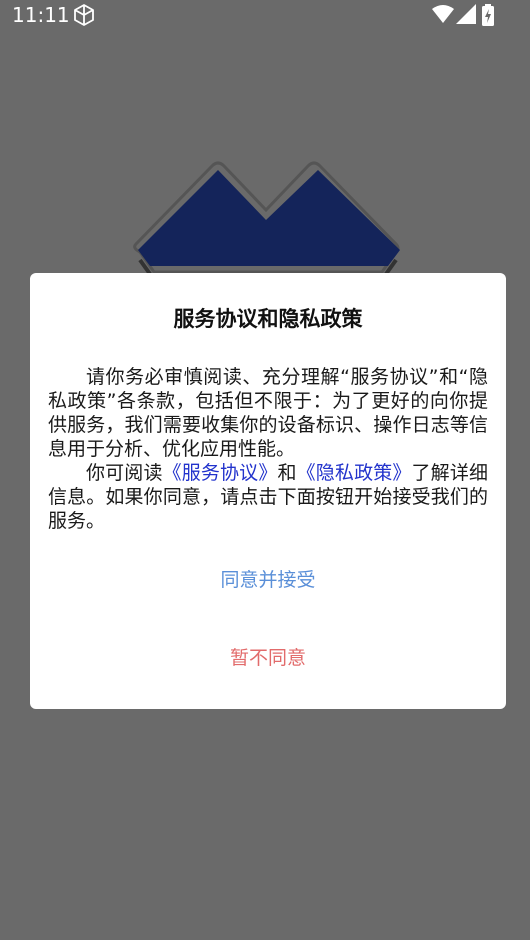 This screenshot has height=940, width=530. Describe the element at coordinates (443, 14) in the screenshot. I see `wifi-icon` at that location.